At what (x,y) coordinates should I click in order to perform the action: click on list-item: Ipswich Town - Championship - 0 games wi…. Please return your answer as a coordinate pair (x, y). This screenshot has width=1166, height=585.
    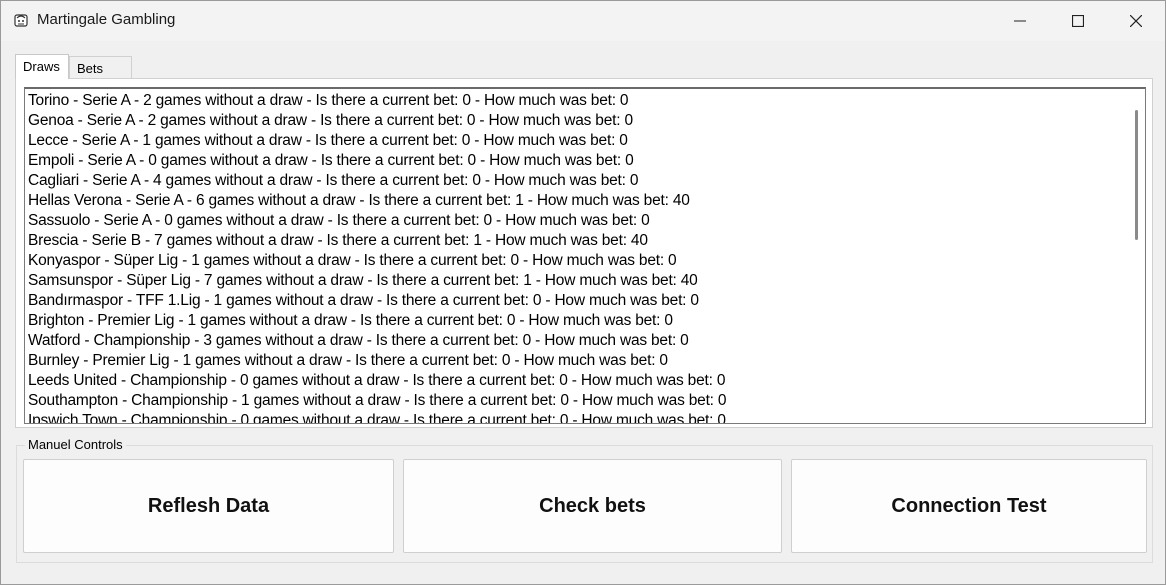
    Looking at the image, I should click on (576, 417).